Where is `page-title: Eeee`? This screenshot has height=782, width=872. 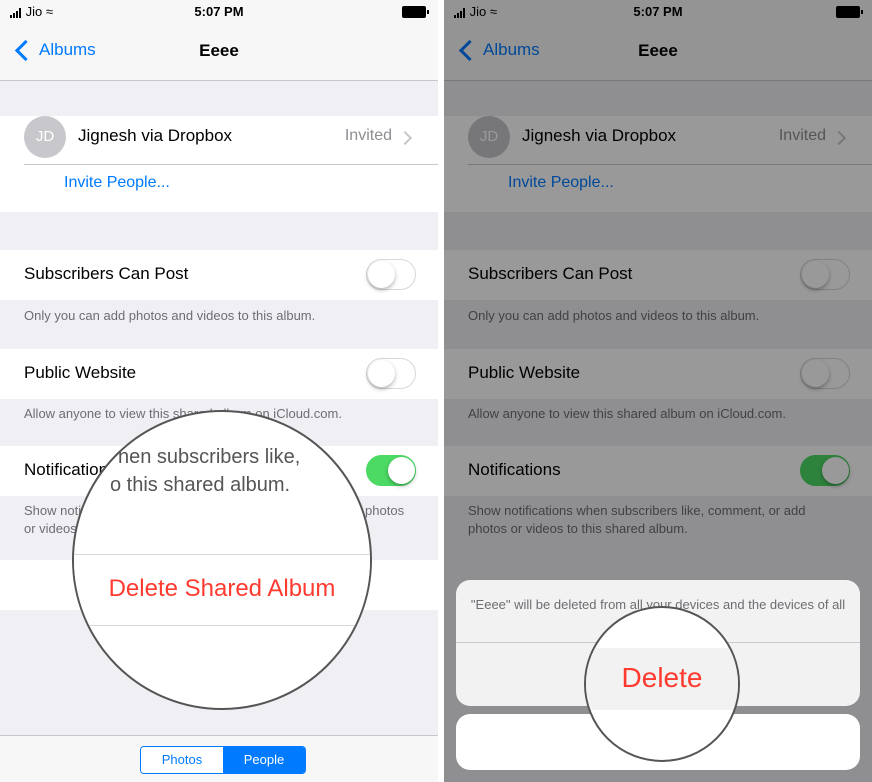 page-title: Eeee is located at coordinates (219, 50).